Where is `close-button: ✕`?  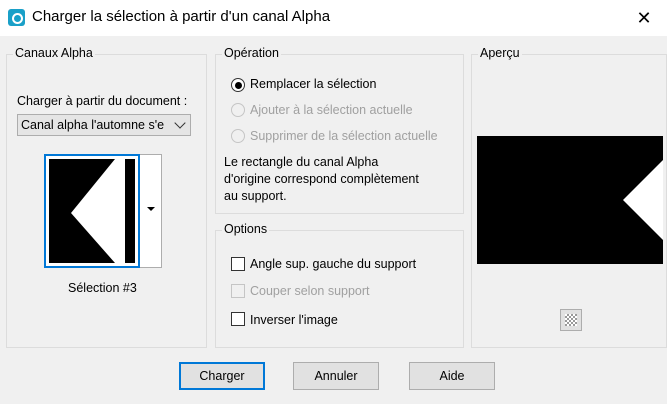 close-button: ✕ is located at coordinates (644, 18).